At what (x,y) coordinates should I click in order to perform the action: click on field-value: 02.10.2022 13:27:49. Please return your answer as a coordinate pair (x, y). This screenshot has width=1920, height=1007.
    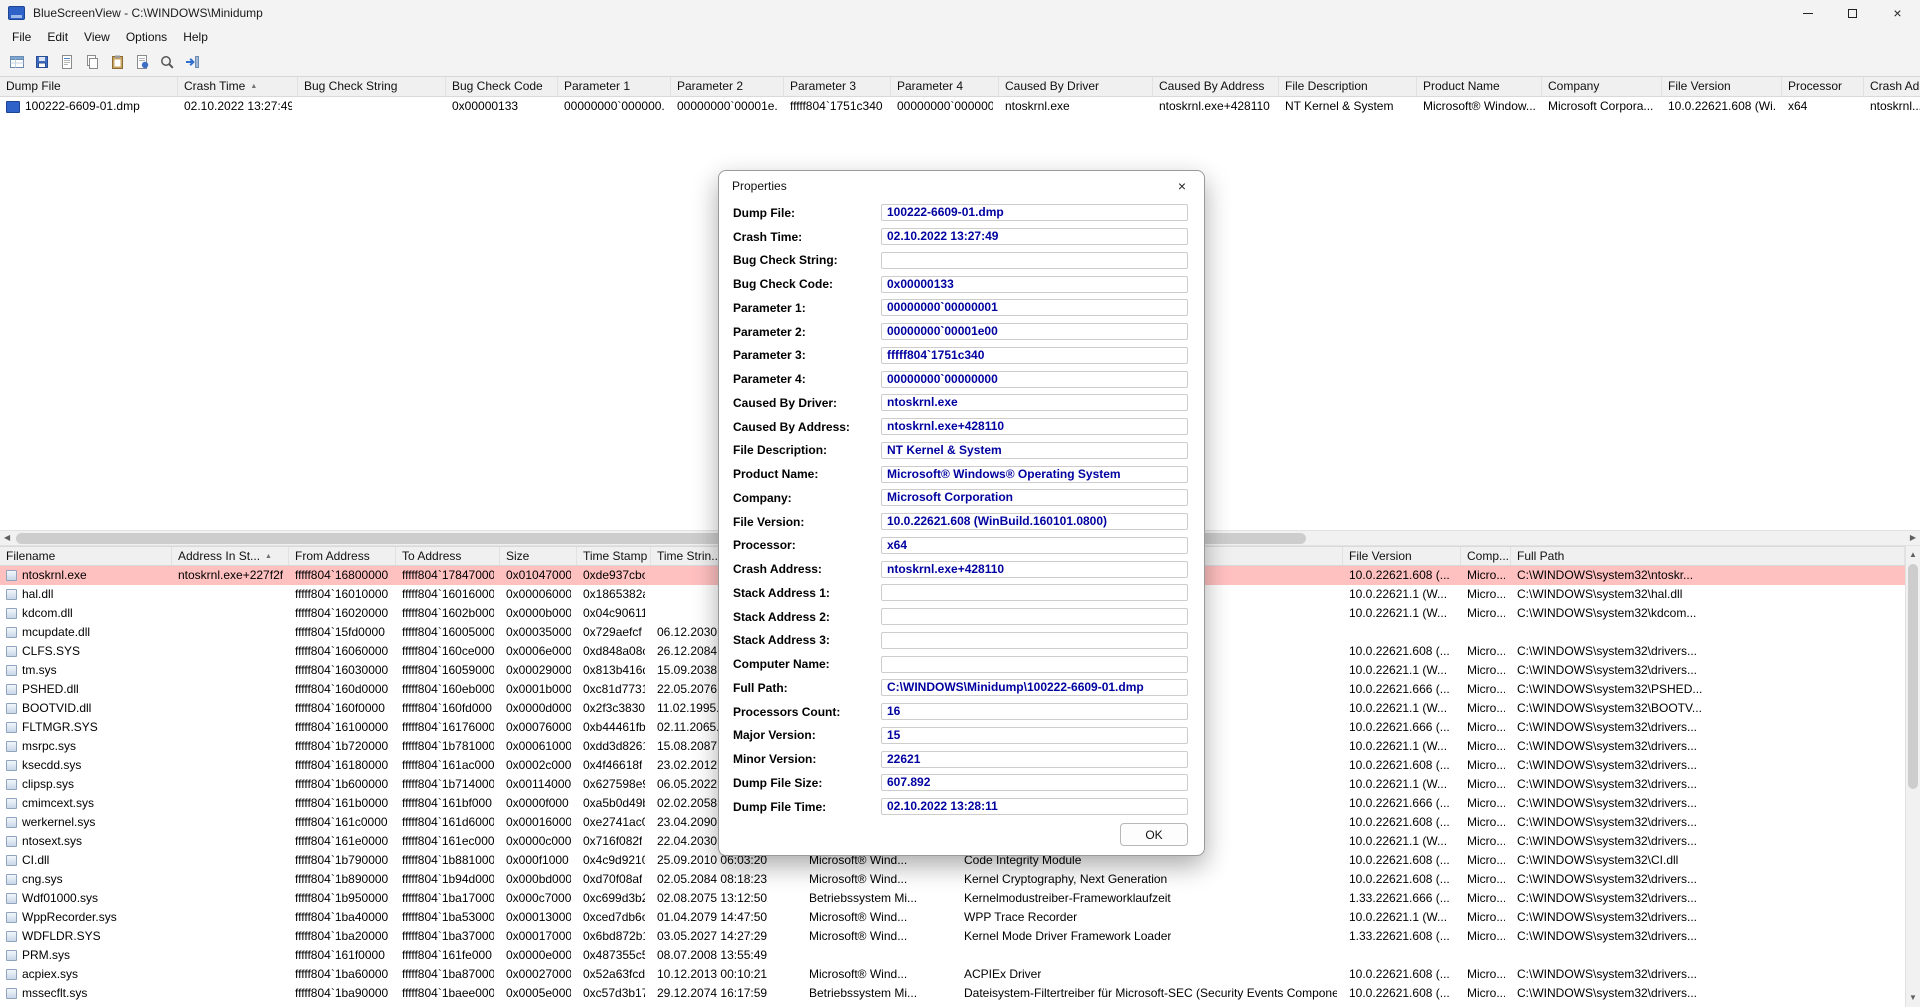
    Looking at the image, I should click on (1034, 237).